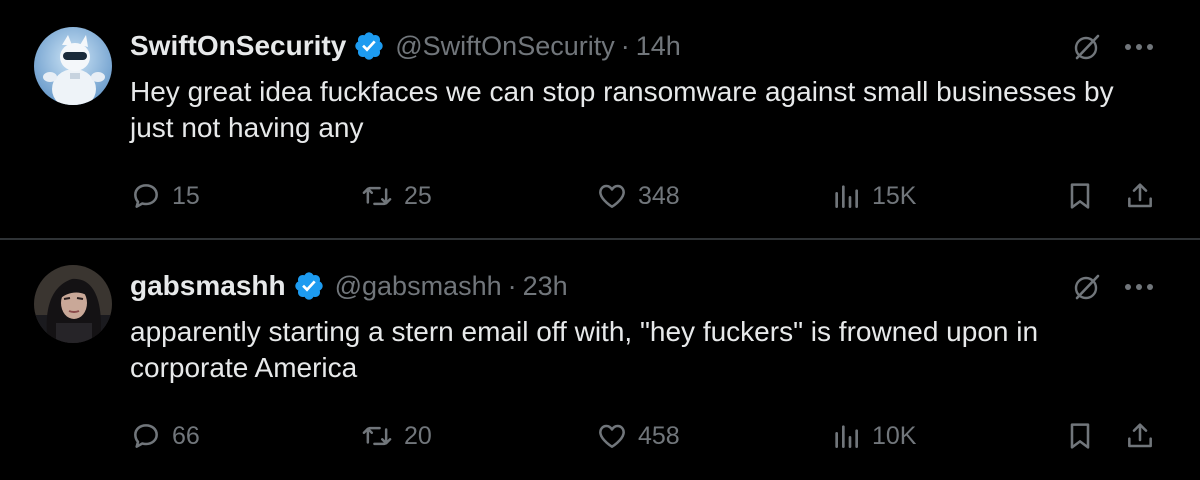 The height and width of the screenshot is (480, 1200). Describe the element at coordinates (165, 436) in the screenshot. I see `reply-button: 66` at that location.